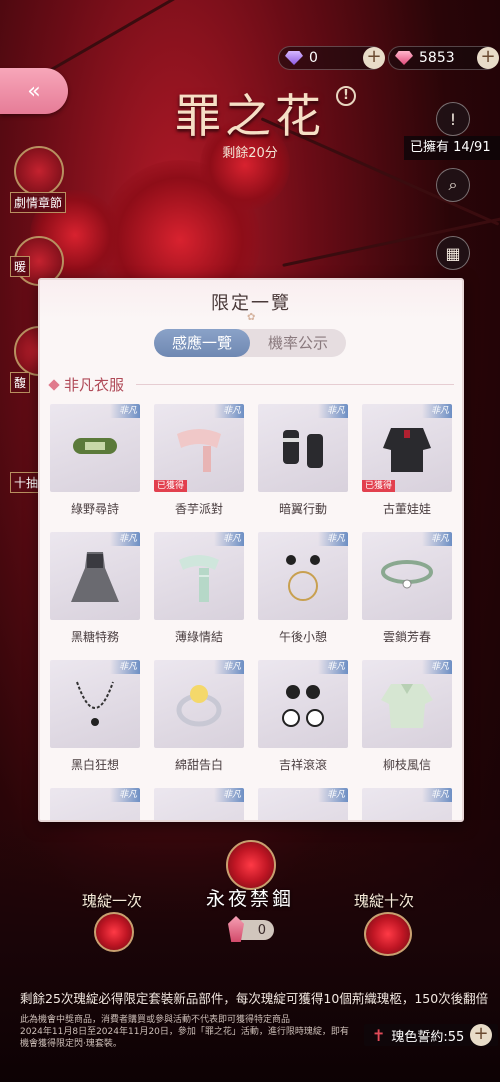  I want to click on outfit-name: 古董娃娃, so click(406, 509).